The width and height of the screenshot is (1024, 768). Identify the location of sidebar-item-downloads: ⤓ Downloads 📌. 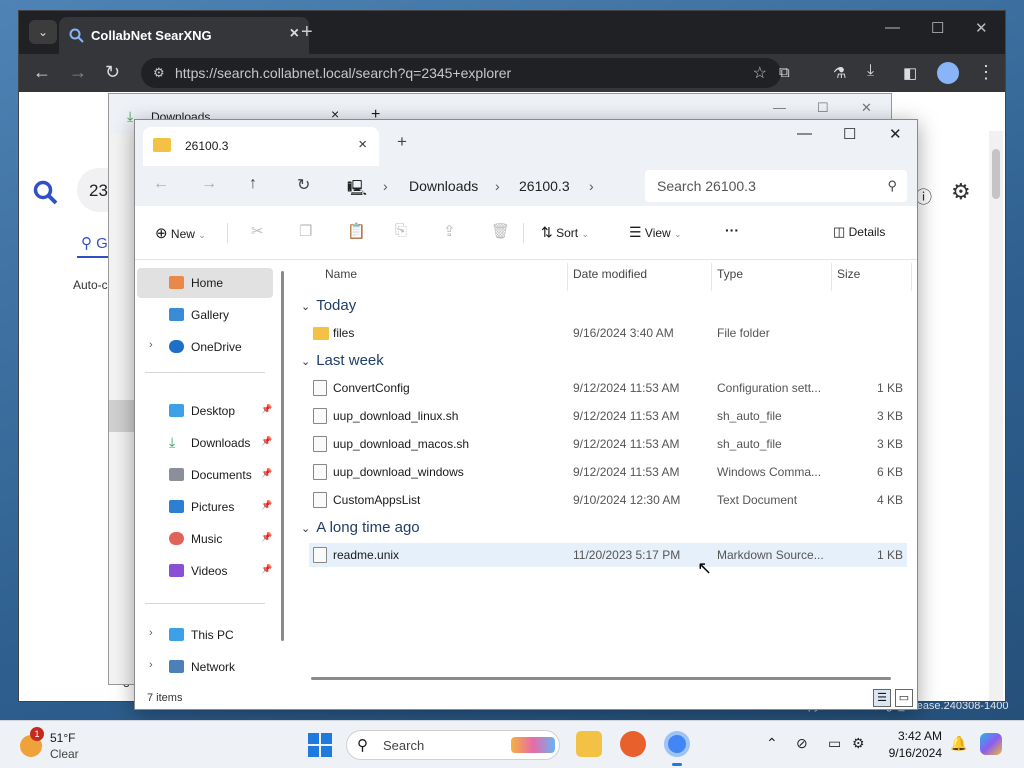
(205, 443).